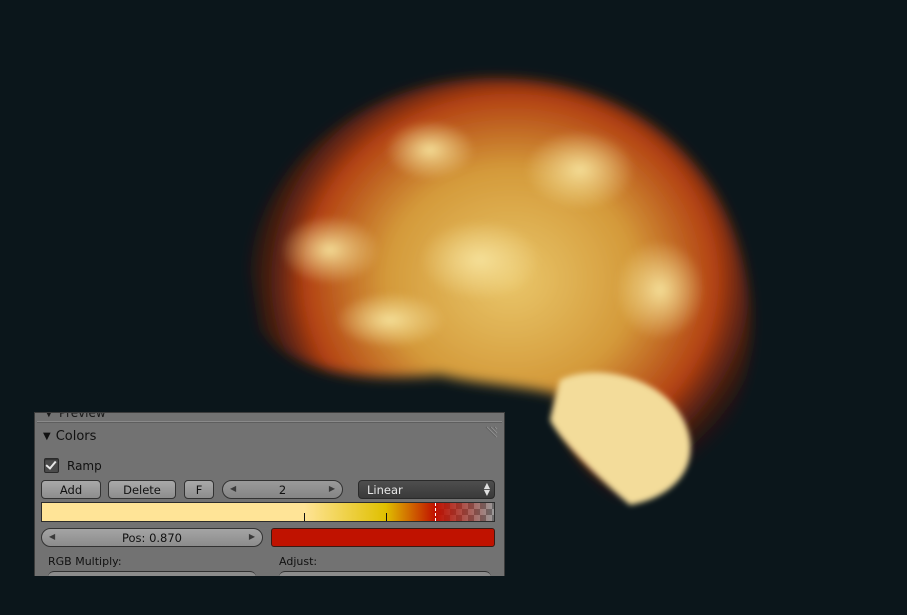 This screenshot has height=615, width=907. Describe the element at coordinates (490, 433) in the screenshot. I see `panel-grip-icon` at that location.